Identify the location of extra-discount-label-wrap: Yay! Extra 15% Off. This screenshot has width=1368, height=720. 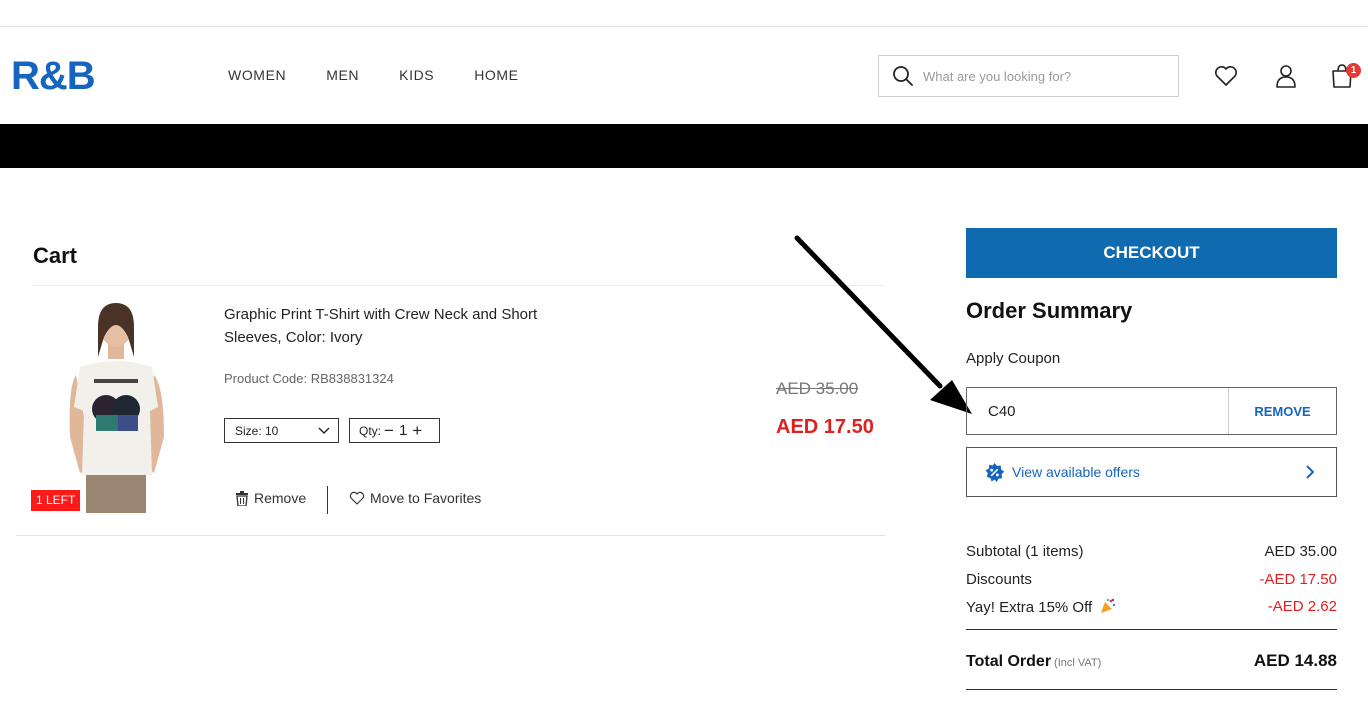
(1041, 607).